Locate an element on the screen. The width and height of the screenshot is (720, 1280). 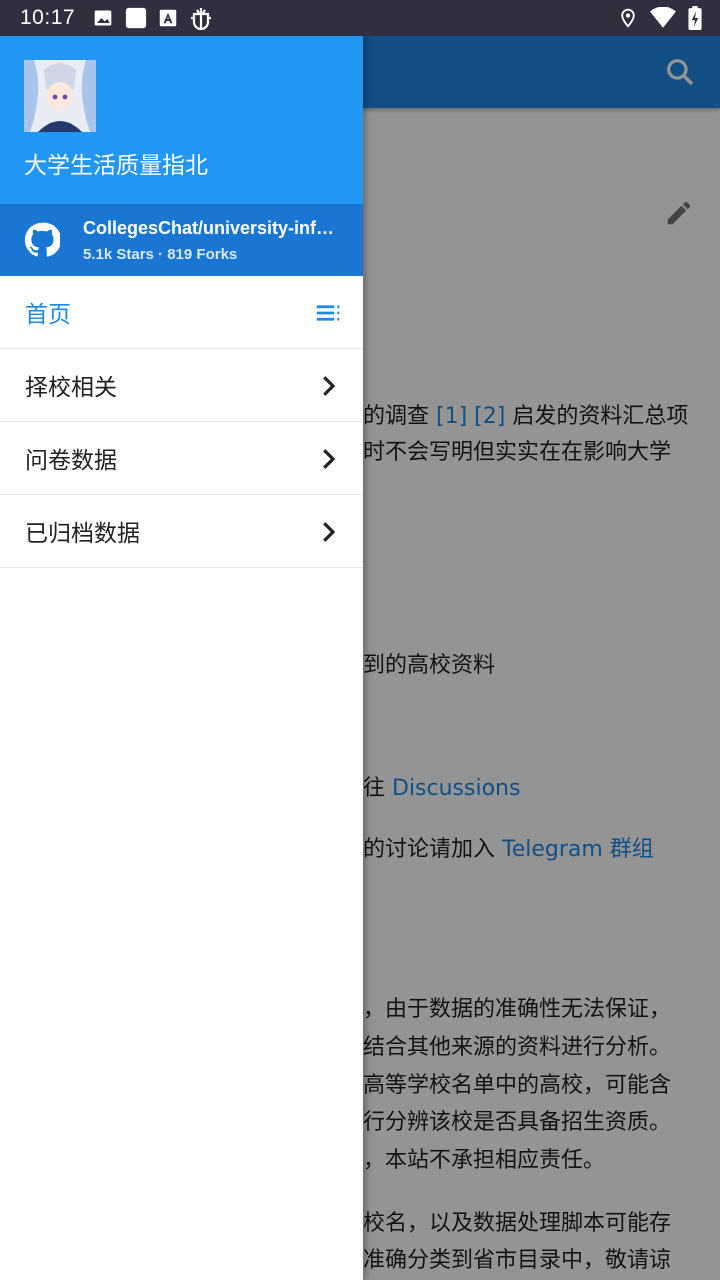
repo-name: CollegesChat/university-information is located at coordinates (213, 228).